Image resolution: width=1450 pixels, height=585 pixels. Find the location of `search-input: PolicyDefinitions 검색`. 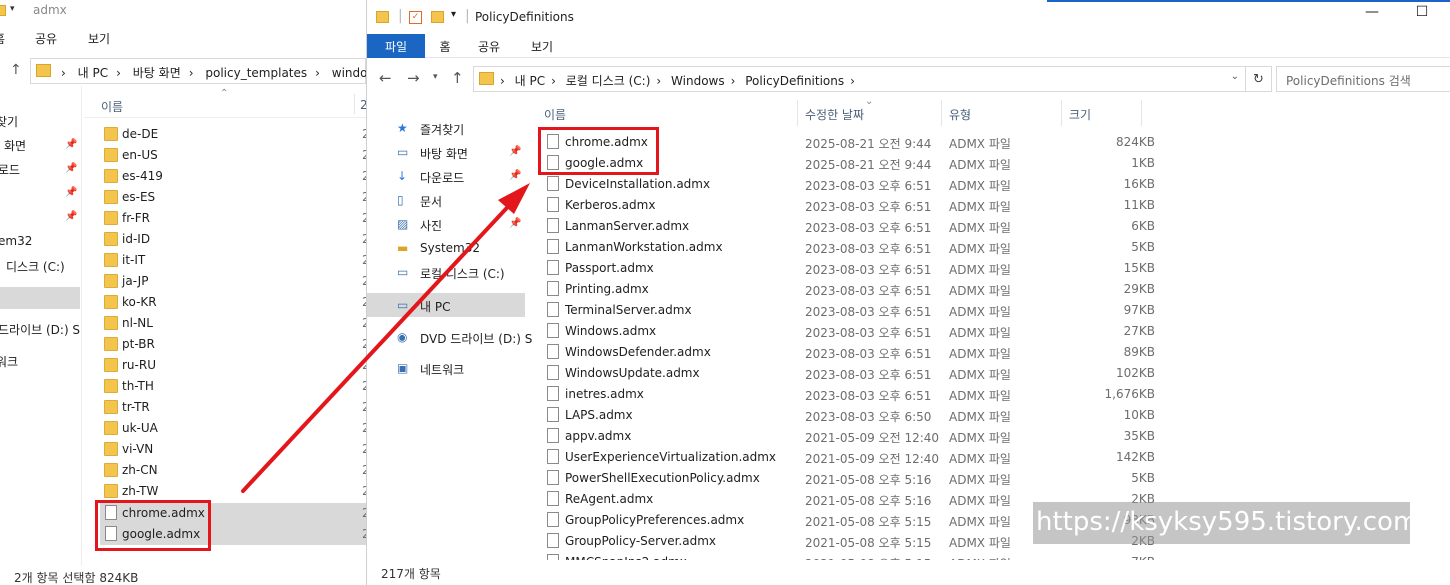

search-input: PolicyDefinitions 검색 is located at coordinates (1363, 79).